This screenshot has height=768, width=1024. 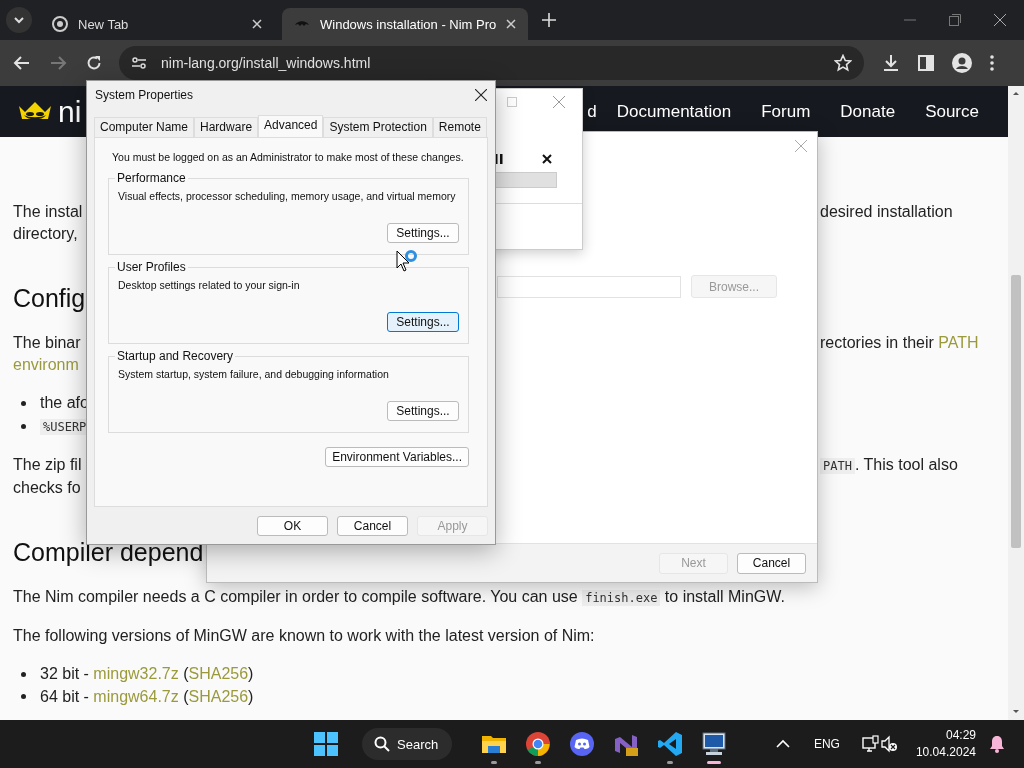 I want to click on window-title: System Properties, so click(x=144, y=94).